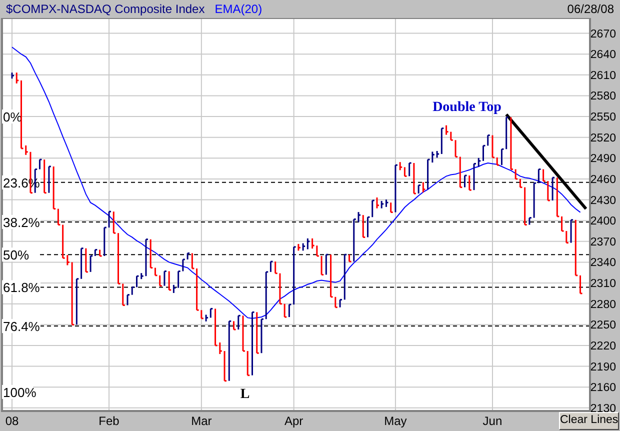 This screenshot has width=620, height=431. Describe the element at coordinates (238, 9) in the screenshot. I see `indicator-label: EMA(20)` at that location.